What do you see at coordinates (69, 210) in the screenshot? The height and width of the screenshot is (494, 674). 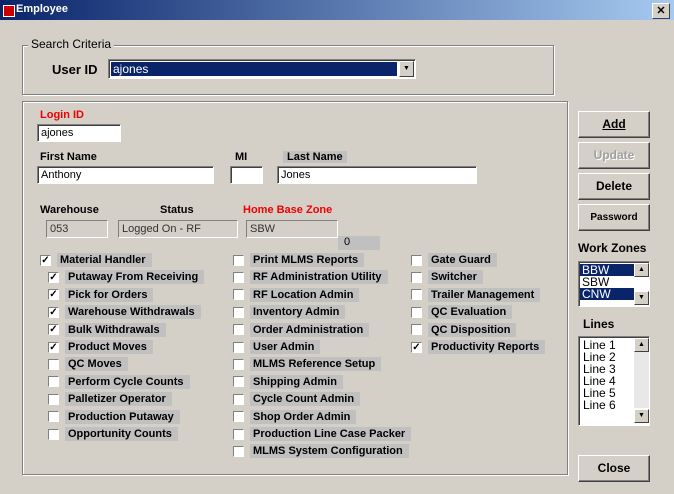 I see `warehouse-label: Warehouse` at bounding box center [69, 210].